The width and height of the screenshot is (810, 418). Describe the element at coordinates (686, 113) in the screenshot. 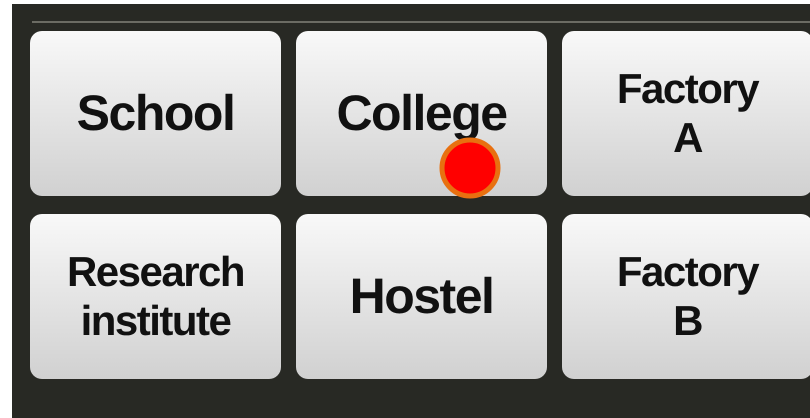

I see `place-button: Factory A` at that location.